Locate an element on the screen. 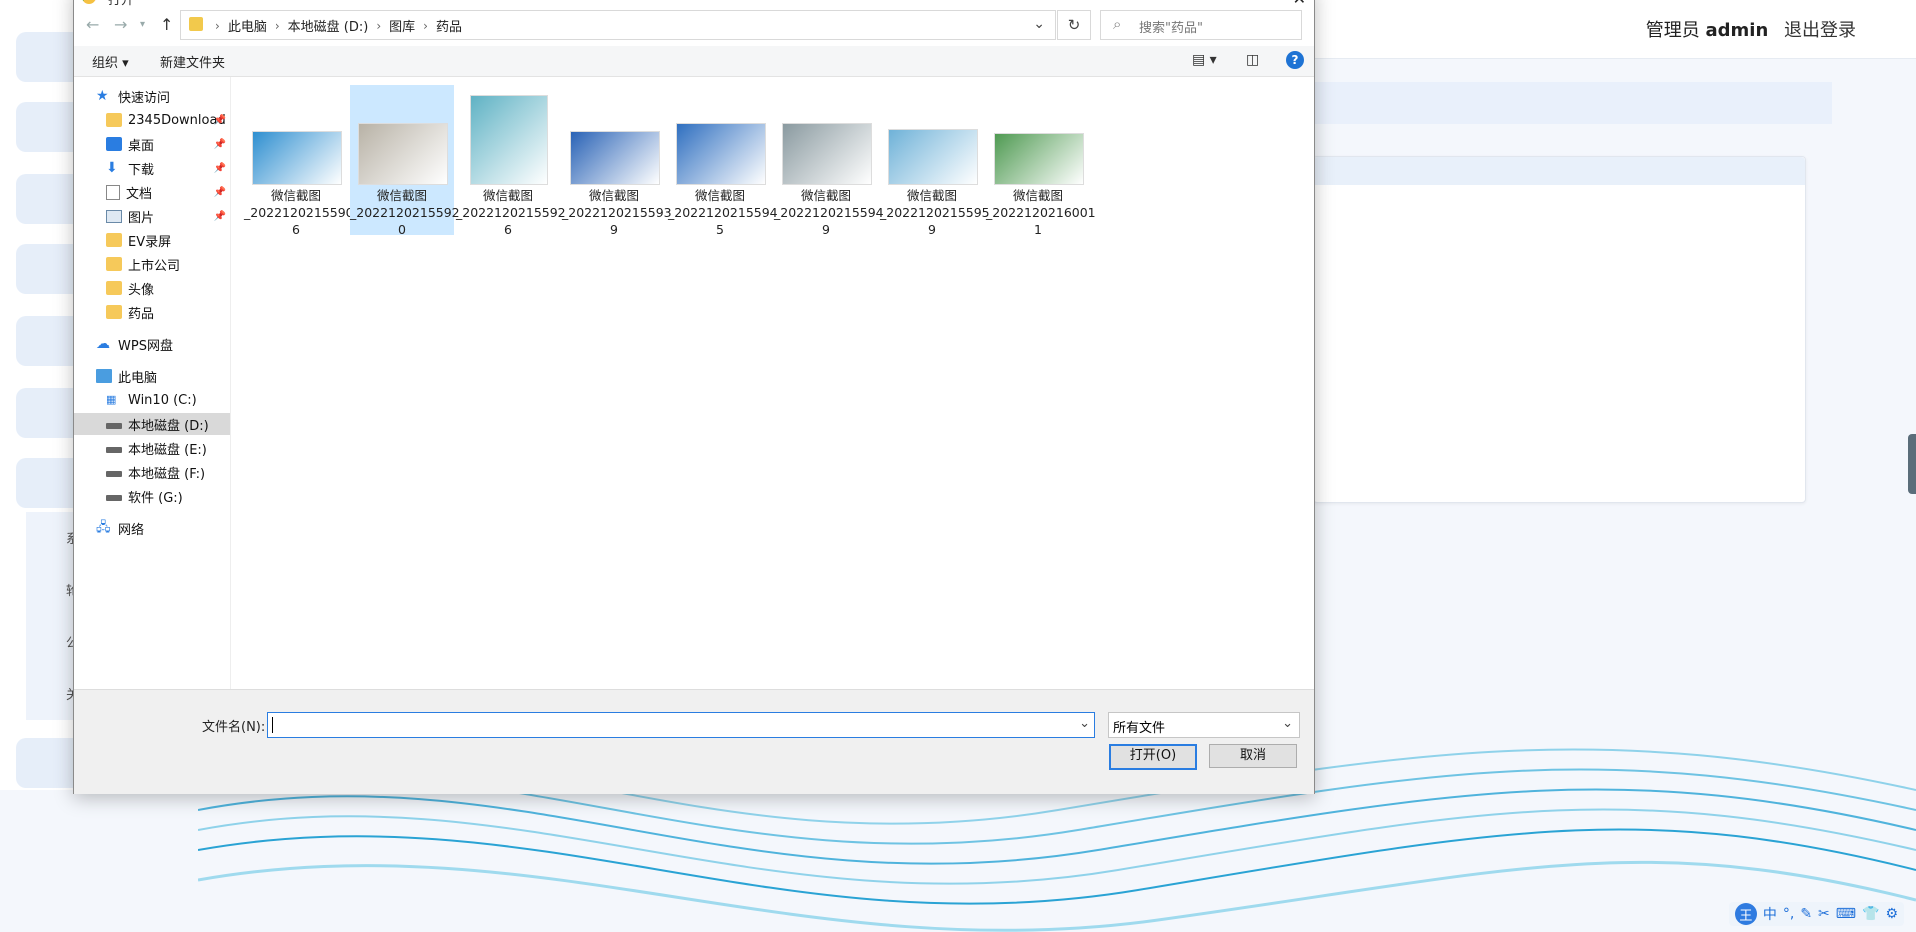  file-item: 微信截图 _2022120215590 6 is located at coordinates (299, 161).